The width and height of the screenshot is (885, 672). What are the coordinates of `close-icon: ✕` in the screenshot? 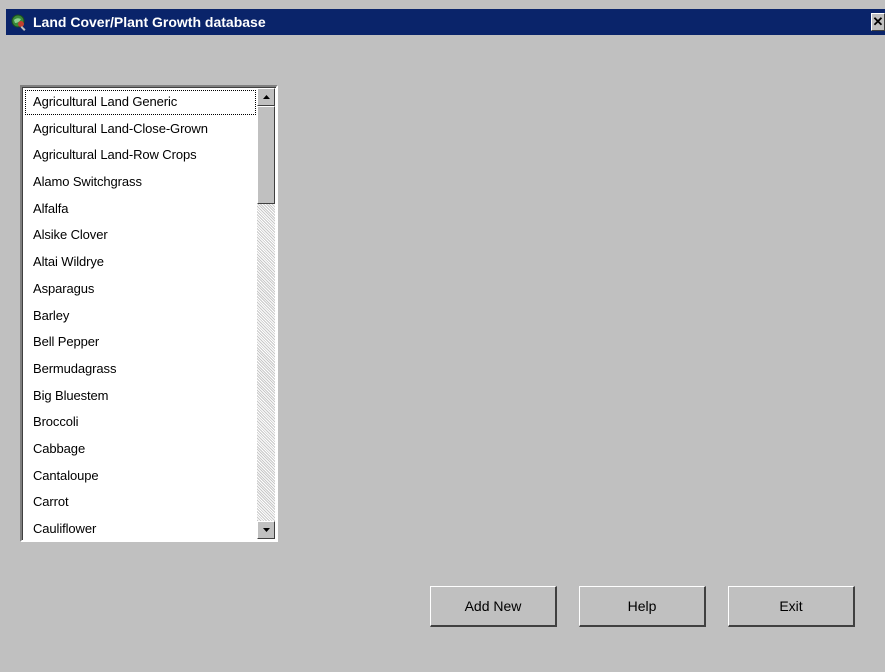 It's located at (878, 21).